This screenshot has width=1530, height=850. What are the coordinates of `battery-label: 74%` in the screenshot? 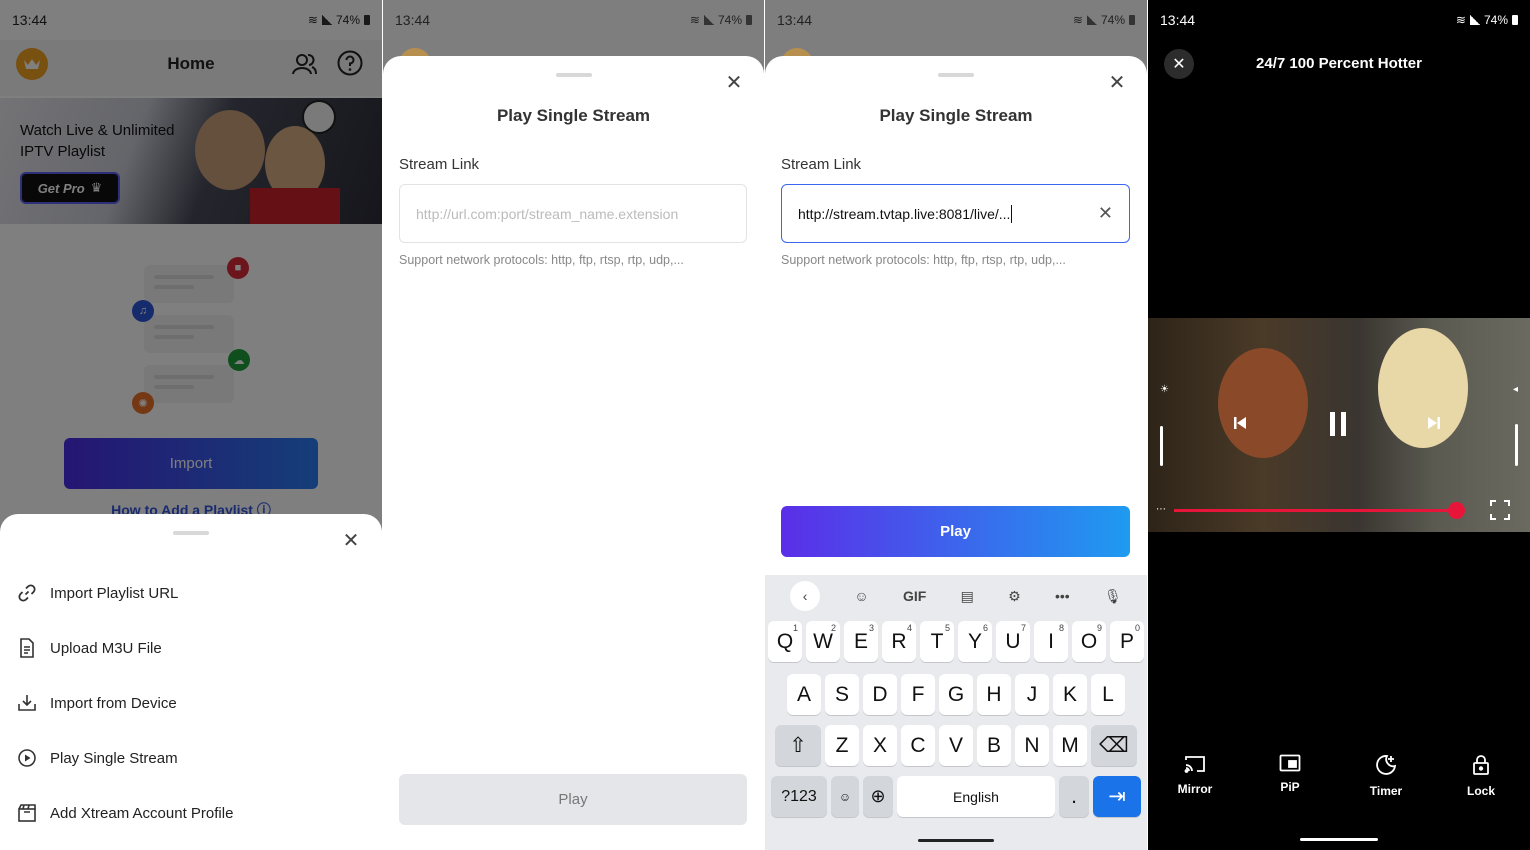 It's located at (1495, 20).